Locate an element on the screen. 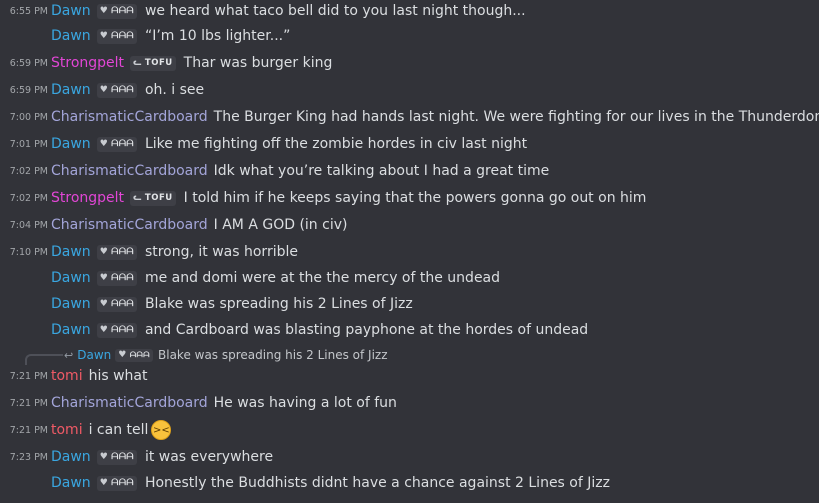 Image resolution: width=819 pixels, height=503 pixels. message-row: 7:23 PM Dawn ♥ ᗩᗩᗩ it was everywhere is located at coordinates (409, 457).